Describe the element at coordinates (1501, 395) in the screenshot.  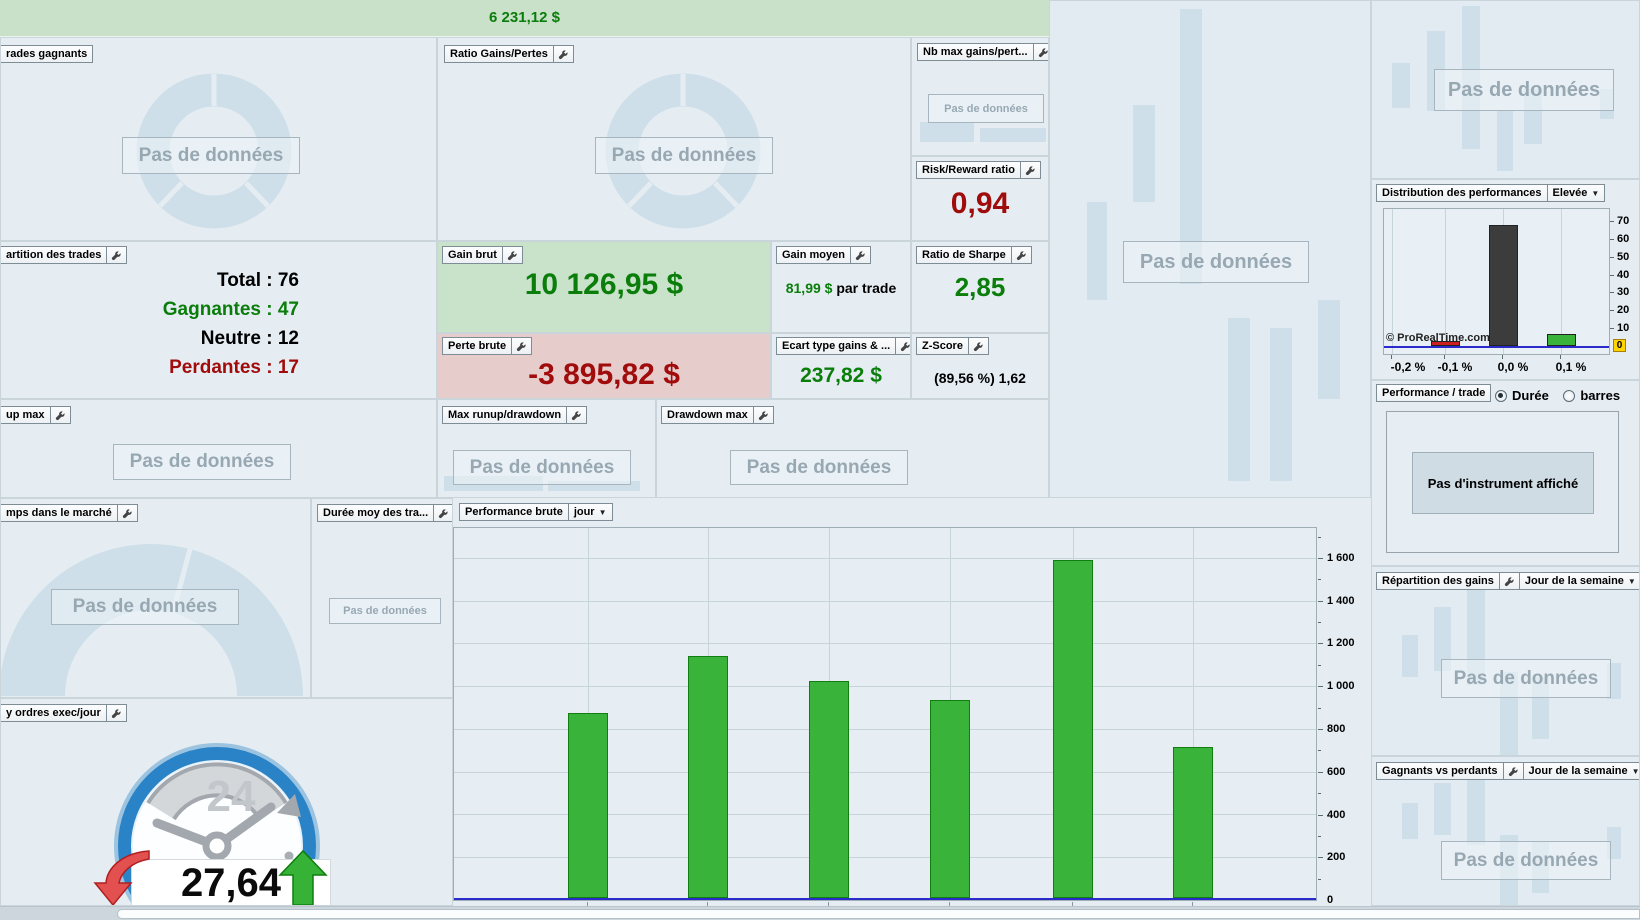
I see `radio-duree-icon` at that location.